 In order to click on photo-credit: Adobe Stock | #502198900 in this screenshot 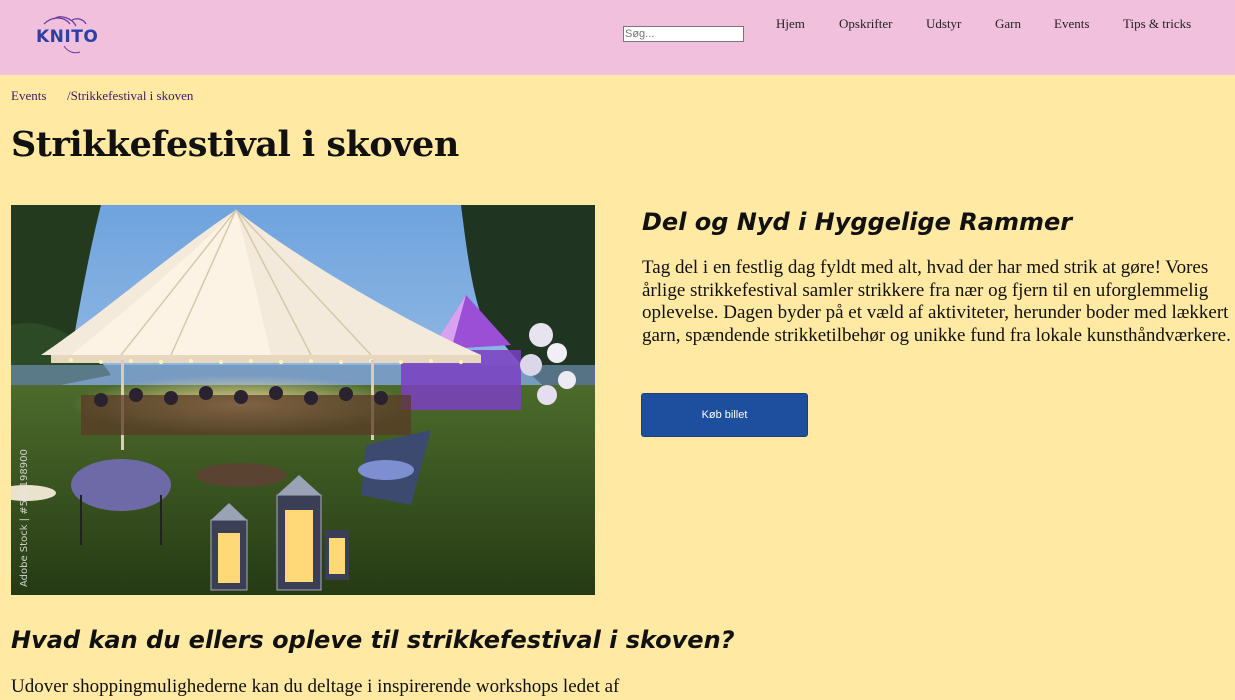, I will do `click(24, 518)`.